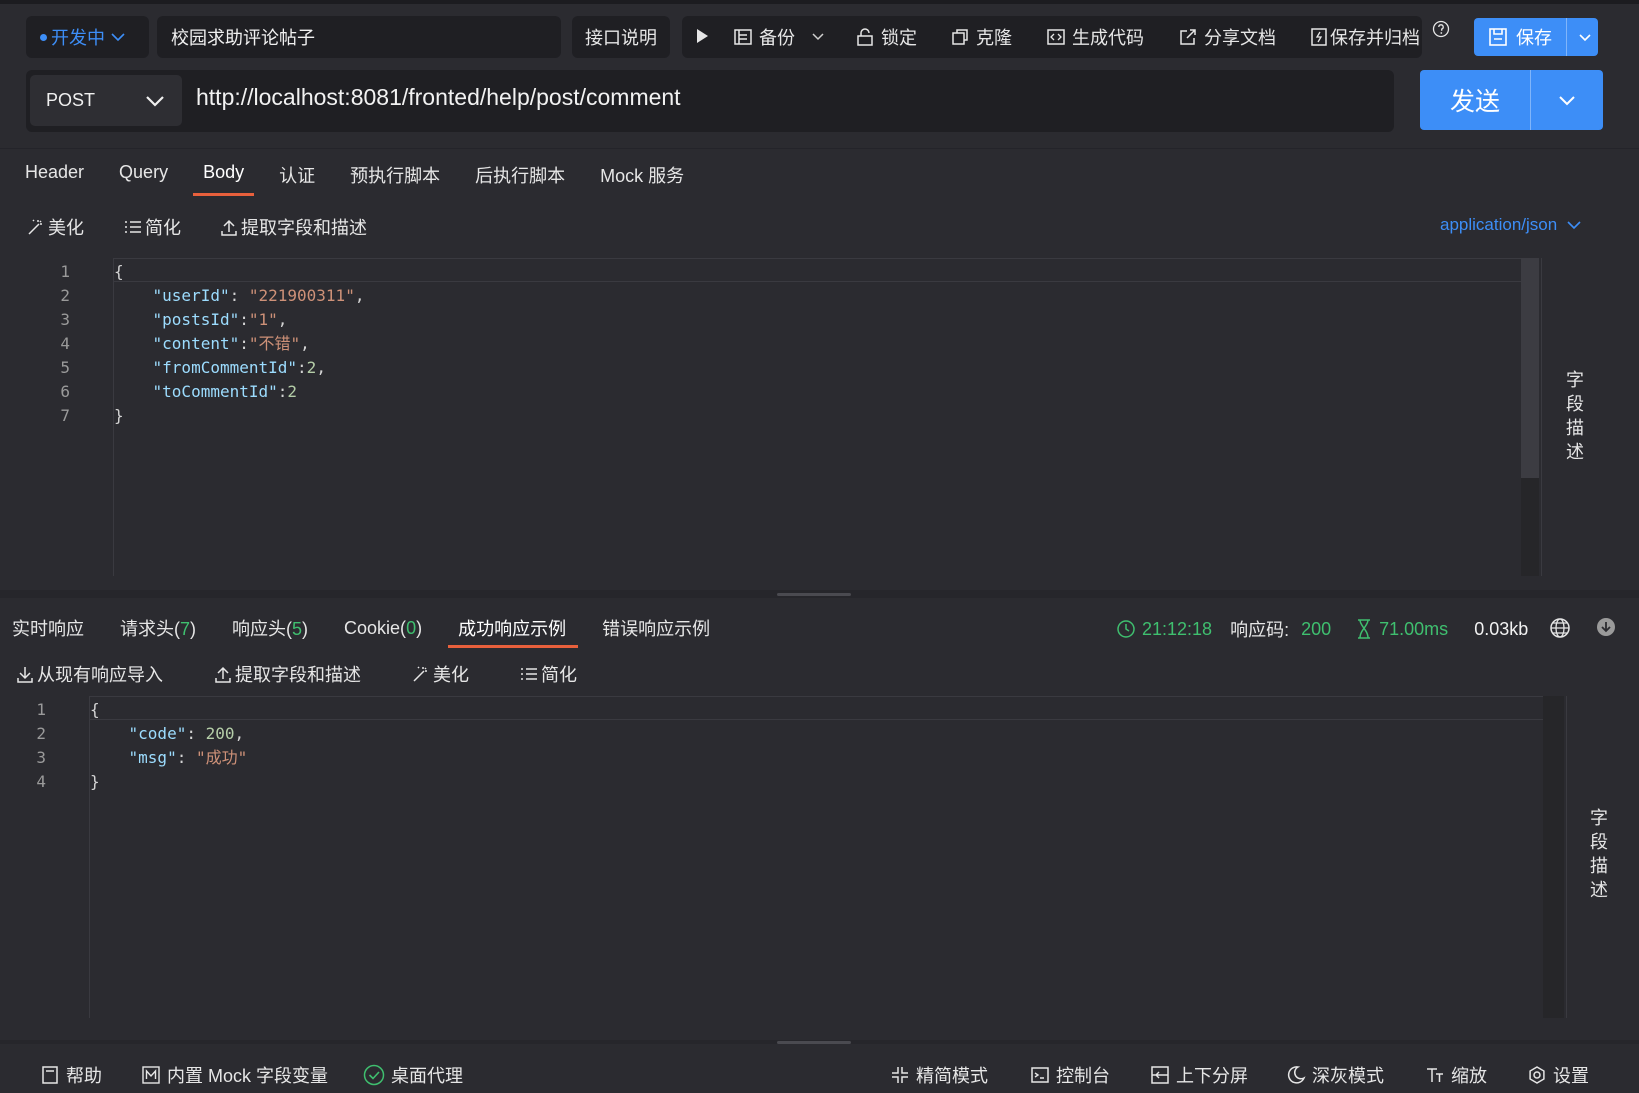 This screenshot has width=1639, height=1093. Describe the element at coordinates (1599, 854) in the screenshot. I see `response-field-description-toggle: 字段描述` at that location.